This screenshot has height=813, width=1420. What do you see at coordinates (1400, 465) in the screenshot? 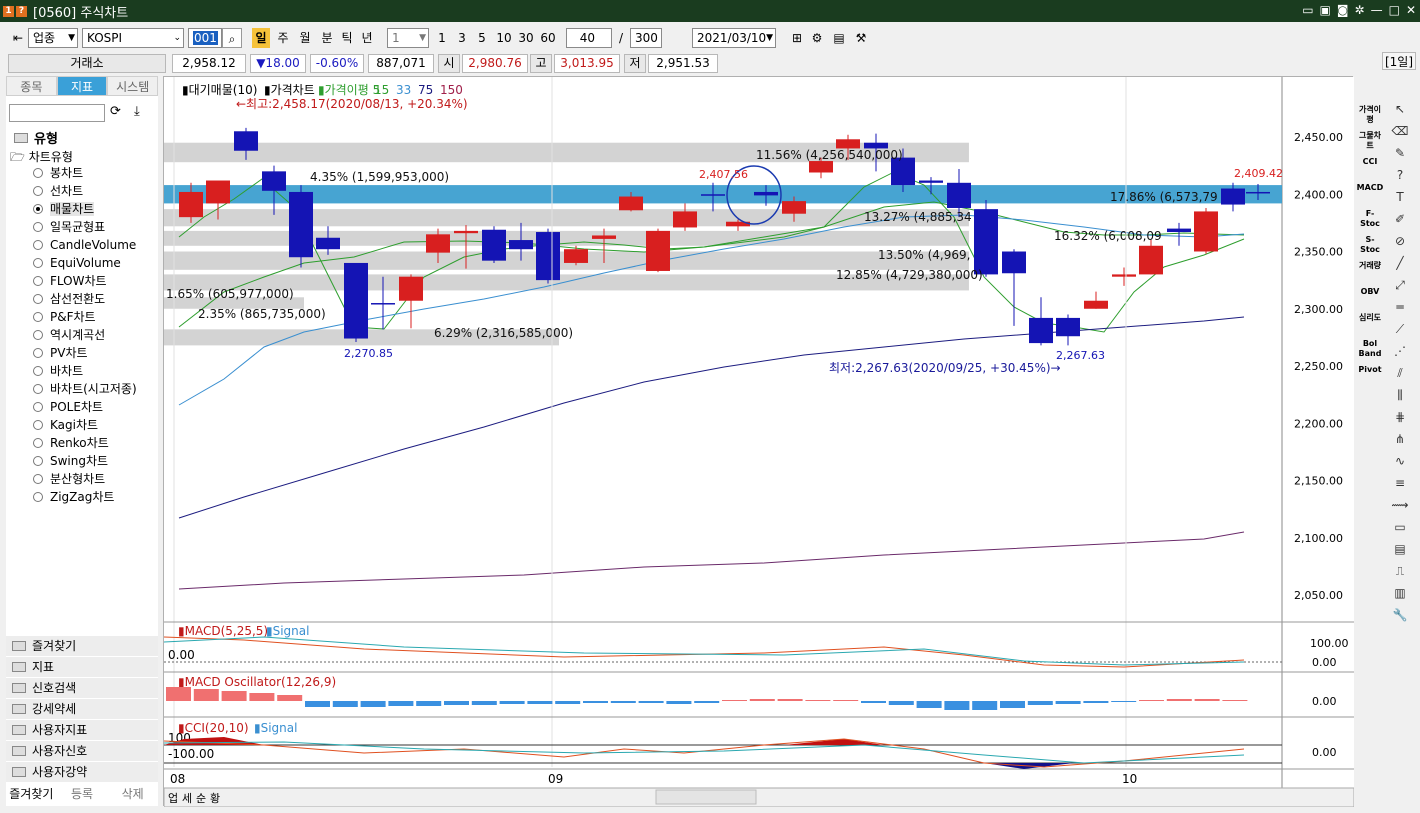
I see `wave-icon: ∿` at bounding box center [1400, 465].